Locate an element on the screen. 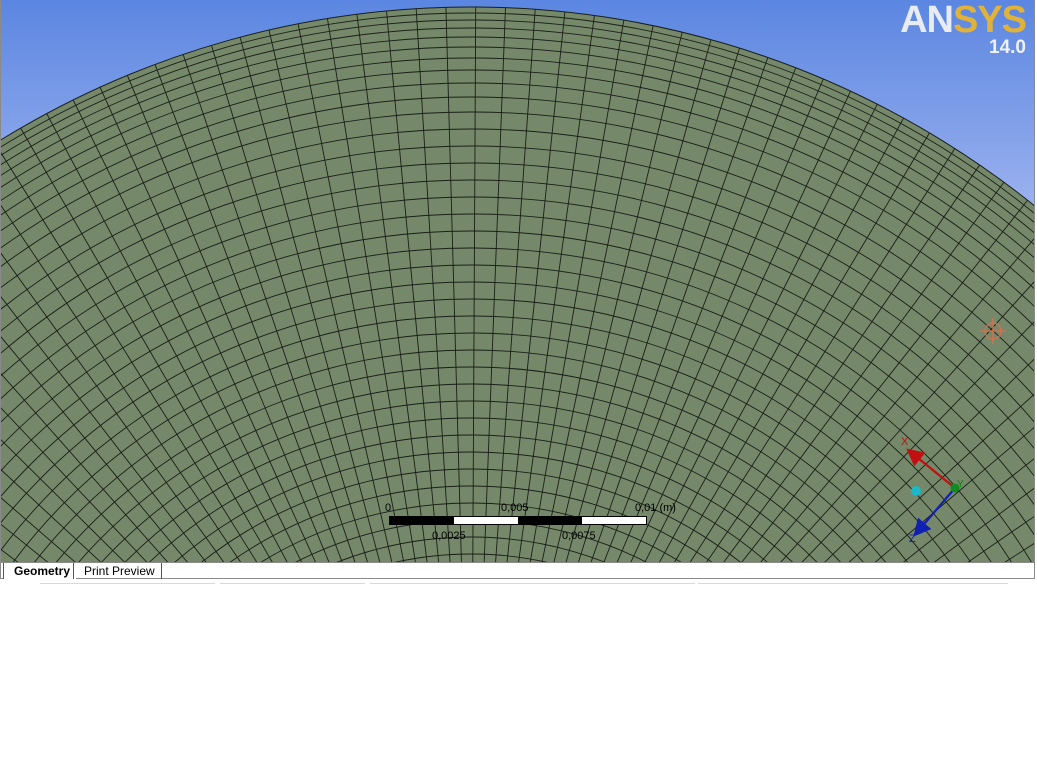 This screenshot has height=770, width=1037. logo-brand-b: SYS is located at coordinates (989, 20).